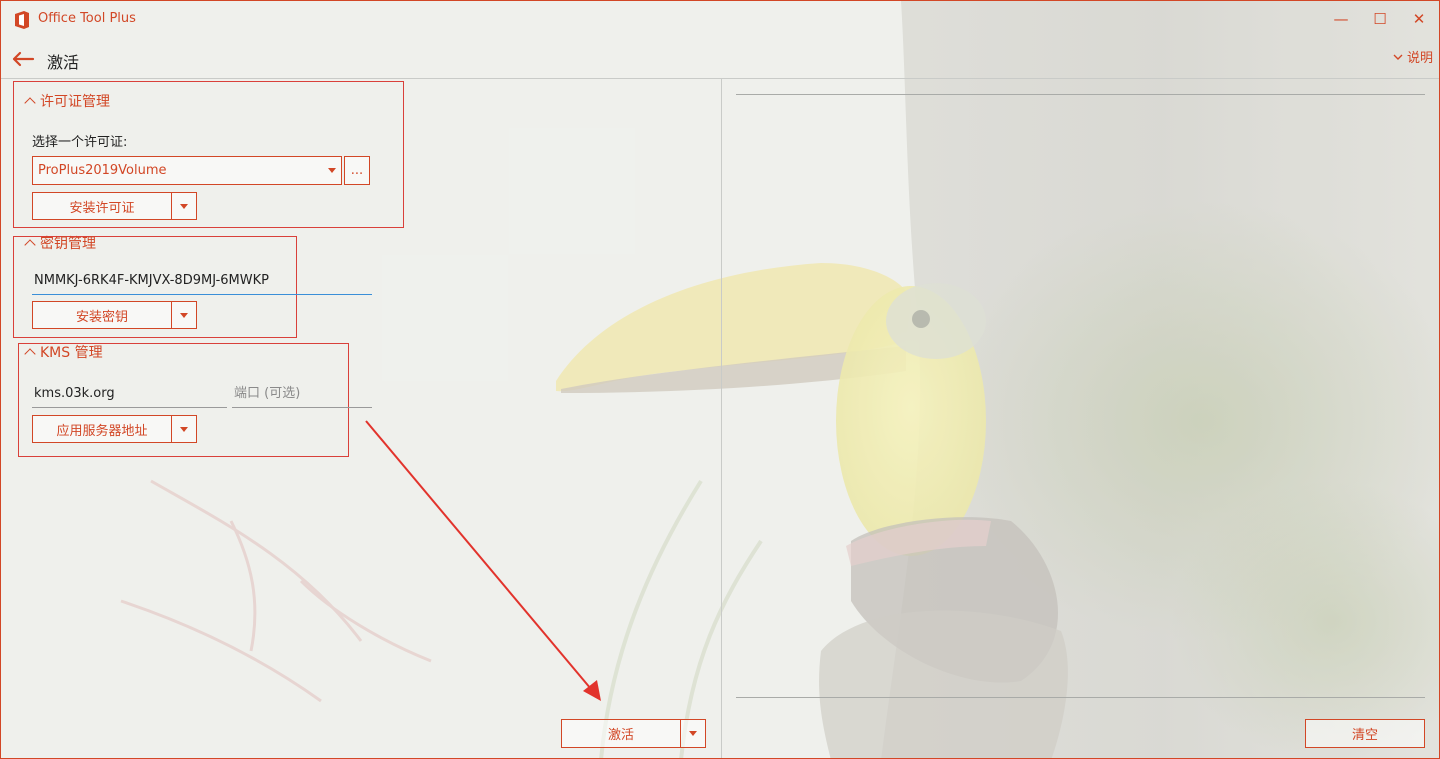 The image size is (1440, 759). I want to click on clear-button: 清空, so click(1365, 733).